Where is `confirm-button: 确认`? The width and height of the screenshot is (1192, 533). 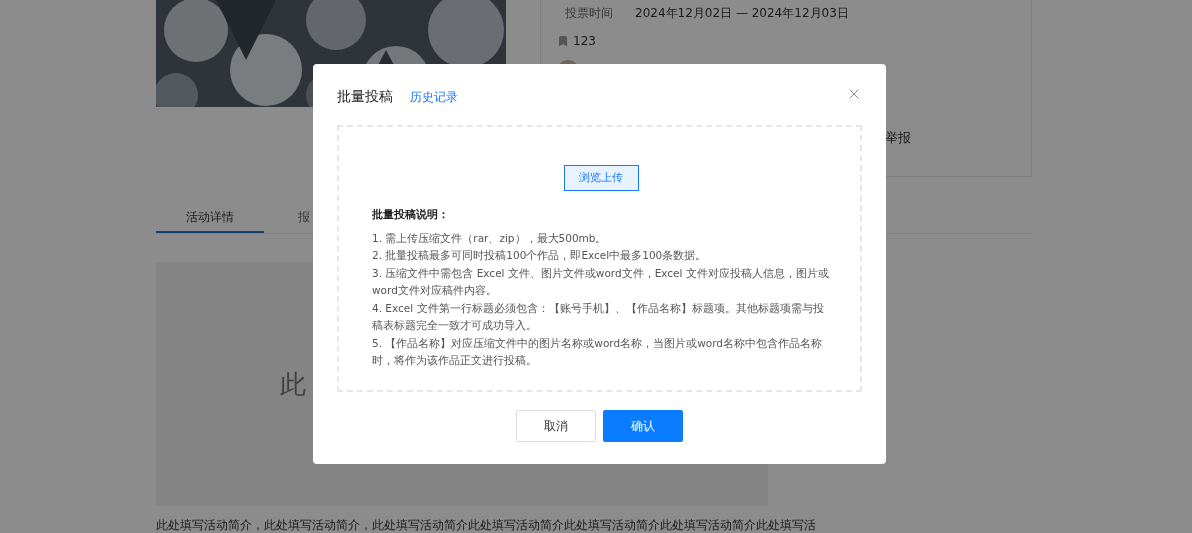
confirm-button: 确认 is located at coordinates (643, 426).